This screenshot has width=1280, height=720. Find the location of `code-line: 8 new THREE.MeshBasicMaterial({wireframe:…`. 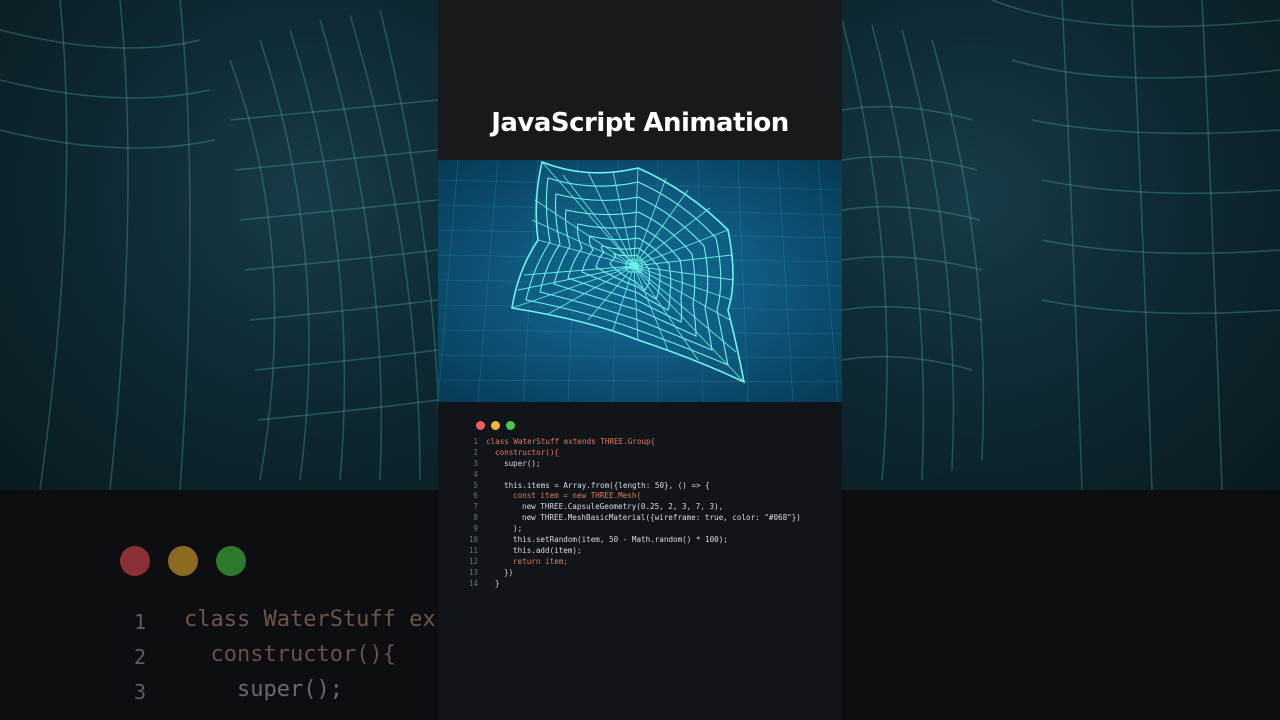

code-line: 8 new THREE.MeshBasicMaterial({wireframe:… is located at coordinates (631, 518).